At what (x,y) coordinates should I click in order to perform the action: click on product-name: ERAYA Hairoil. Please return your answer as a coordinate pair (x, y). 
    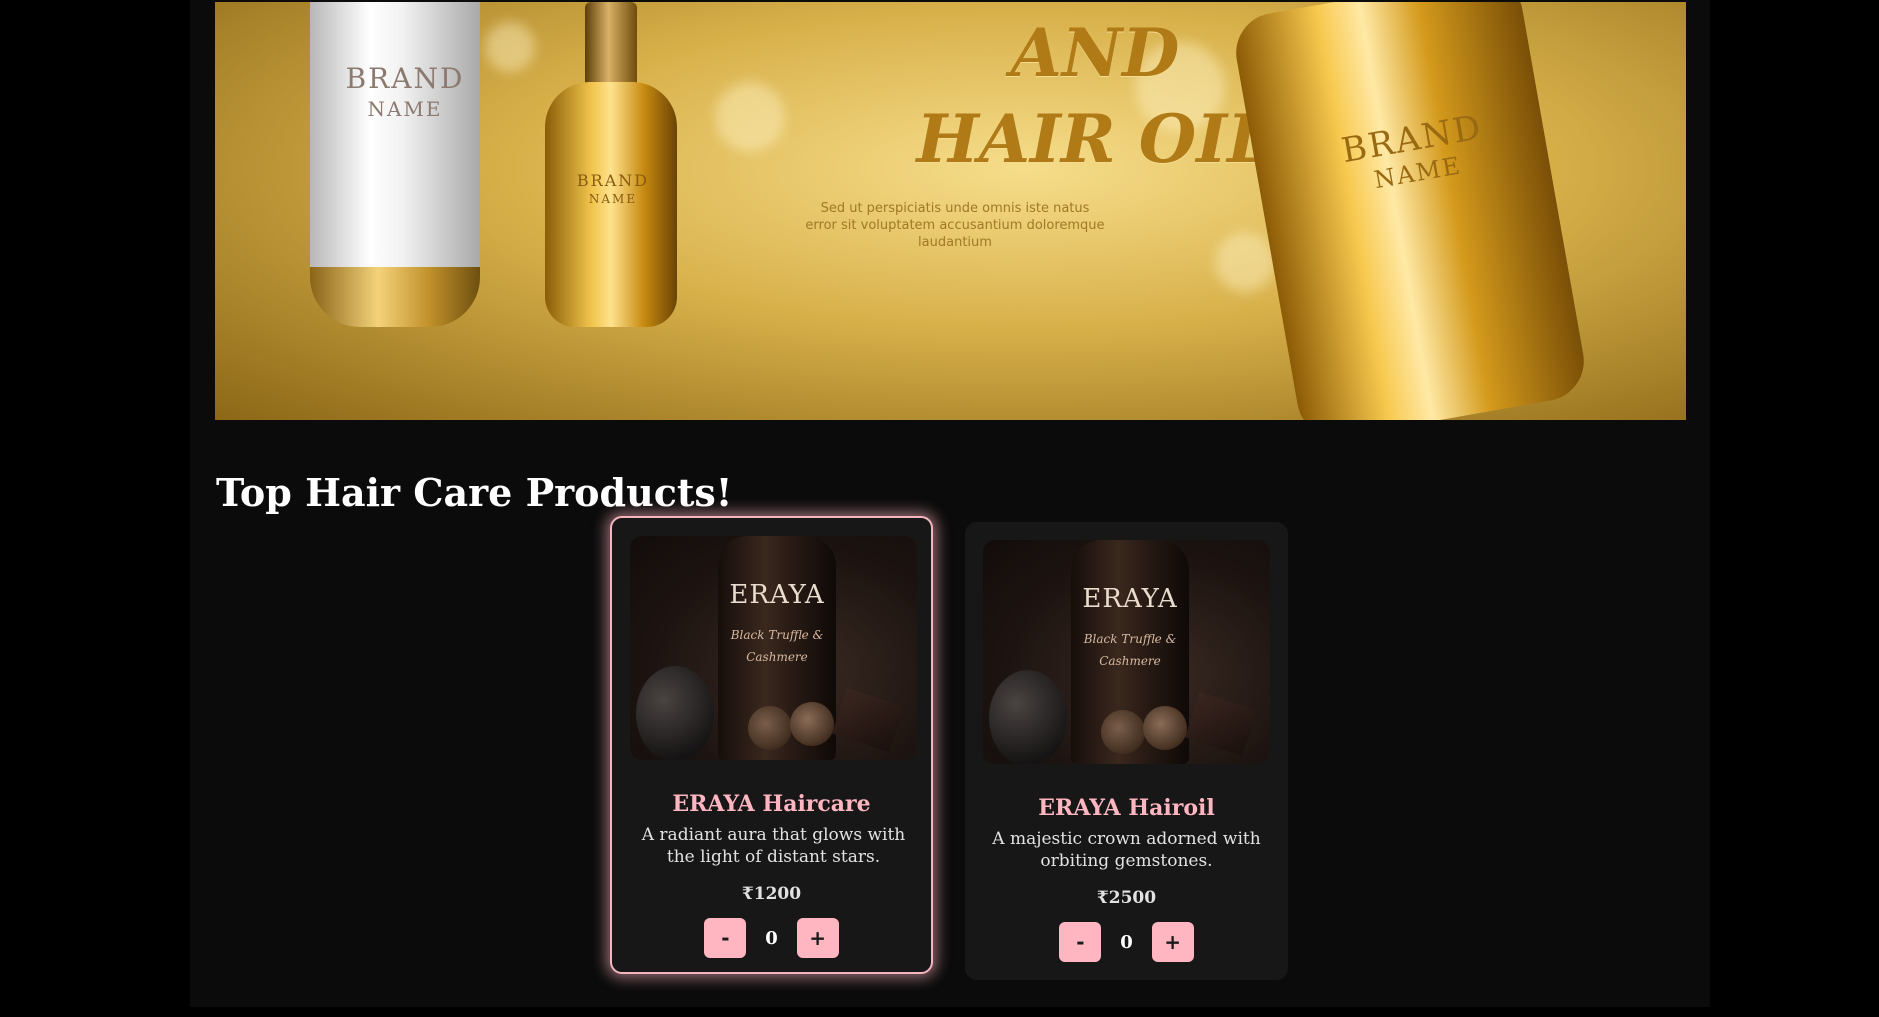
    Looking at the image, I should click on (1126, 808).